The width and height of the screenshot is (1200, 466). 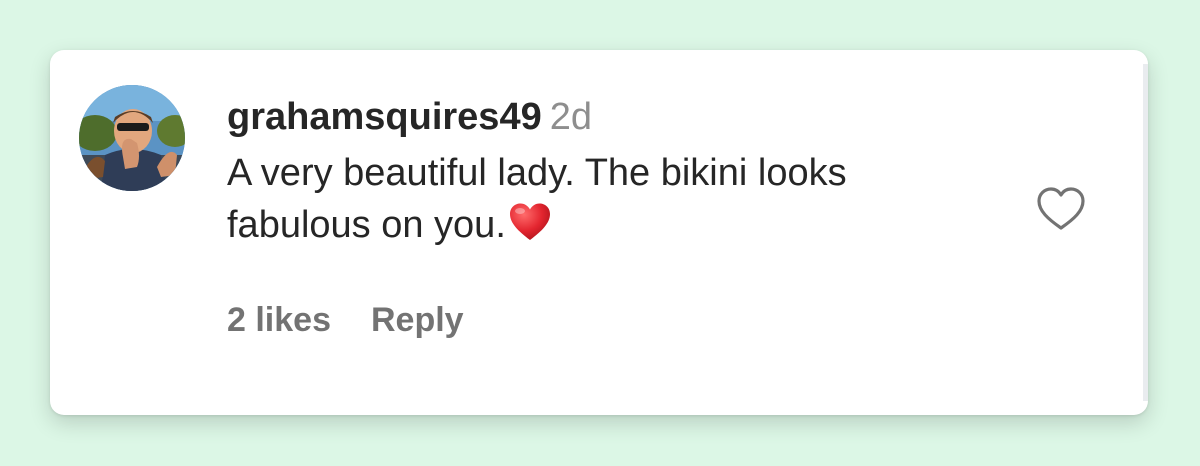 What do you see at coordinates (384, 117) in the screenshot?
I see `username-link: grahamsquires49` at bounding box center [384, 117].